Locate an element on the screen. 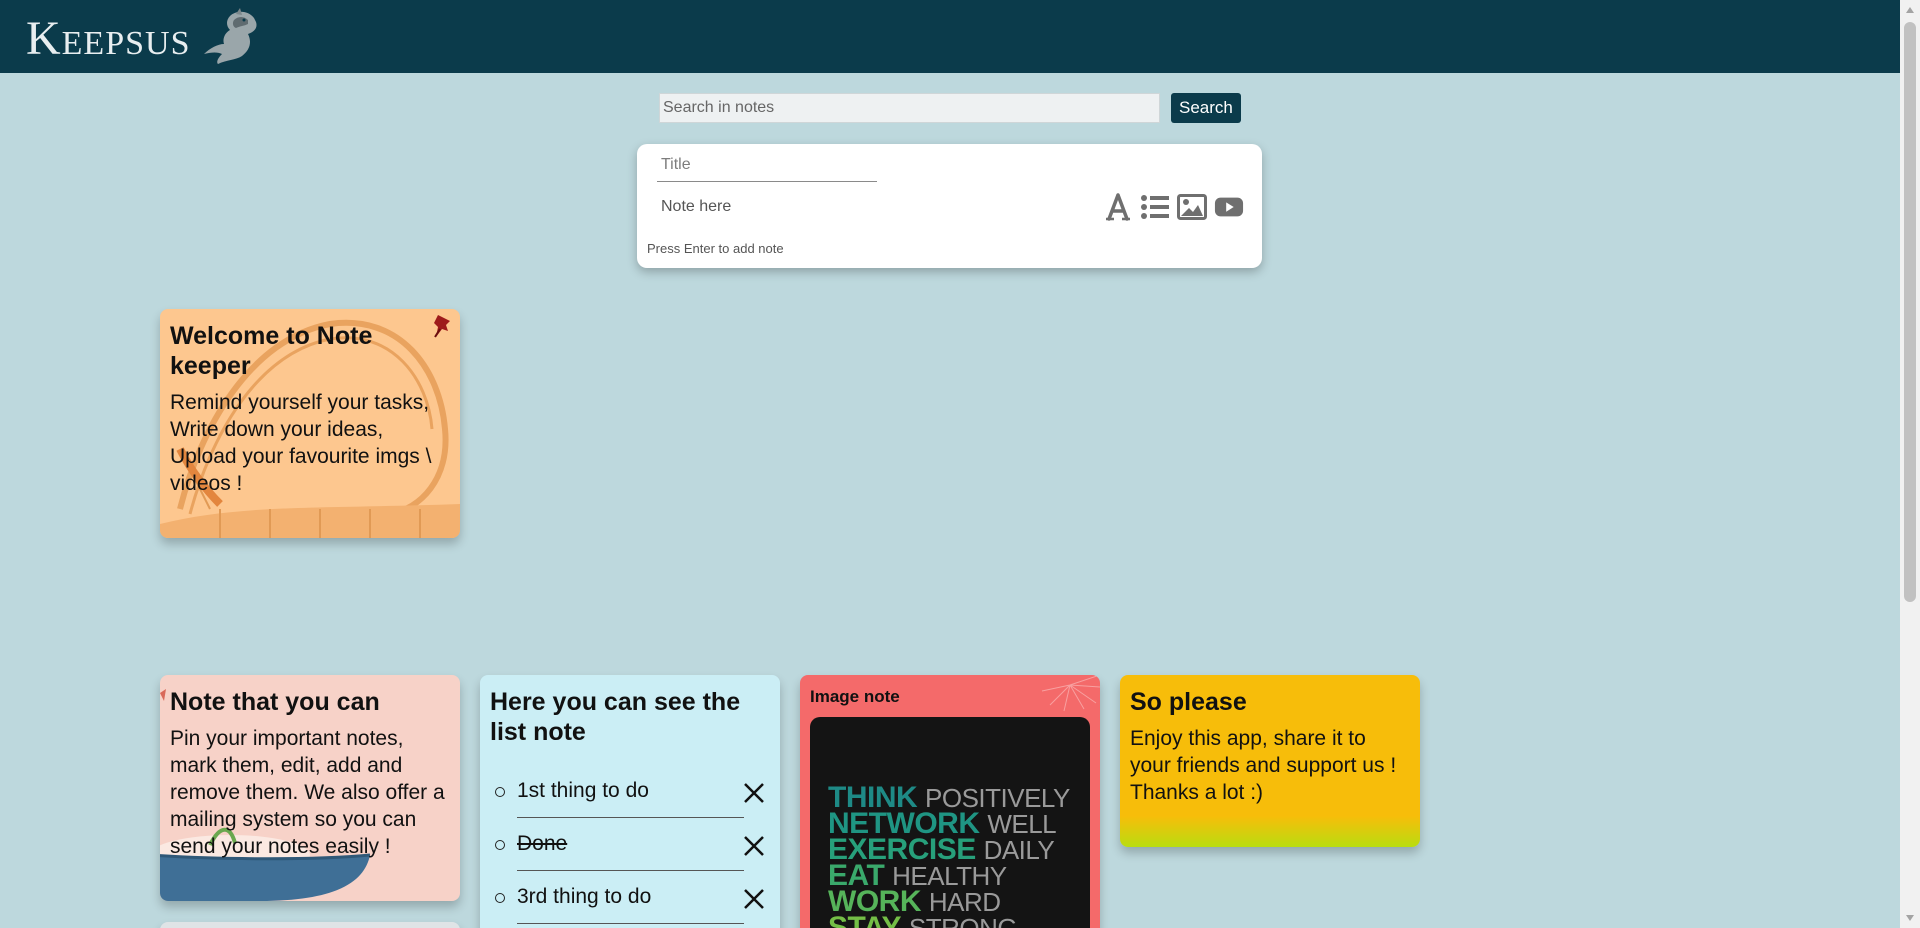  search-bar: Search is located at coordinates (950, 108).